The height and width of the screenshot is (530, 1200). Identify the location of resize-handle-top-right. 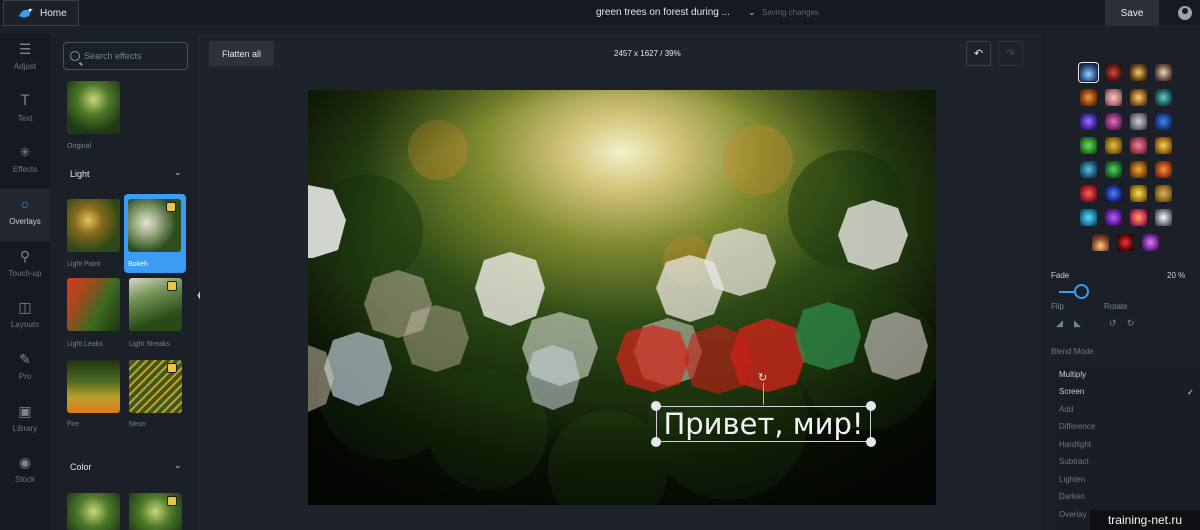
(871, 406).